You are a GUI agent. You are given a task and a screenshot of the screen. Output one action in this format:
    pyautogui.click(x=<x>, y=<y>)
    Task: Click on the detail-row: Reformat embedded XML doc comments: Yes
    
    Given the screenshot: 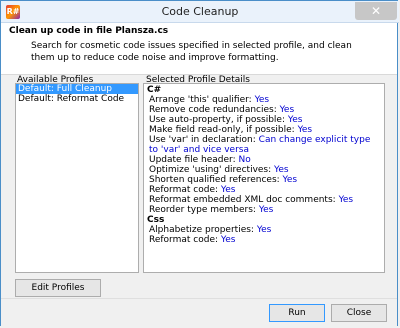 What is the action you would take?
    pyautogui.click(x=264, y=200)
    